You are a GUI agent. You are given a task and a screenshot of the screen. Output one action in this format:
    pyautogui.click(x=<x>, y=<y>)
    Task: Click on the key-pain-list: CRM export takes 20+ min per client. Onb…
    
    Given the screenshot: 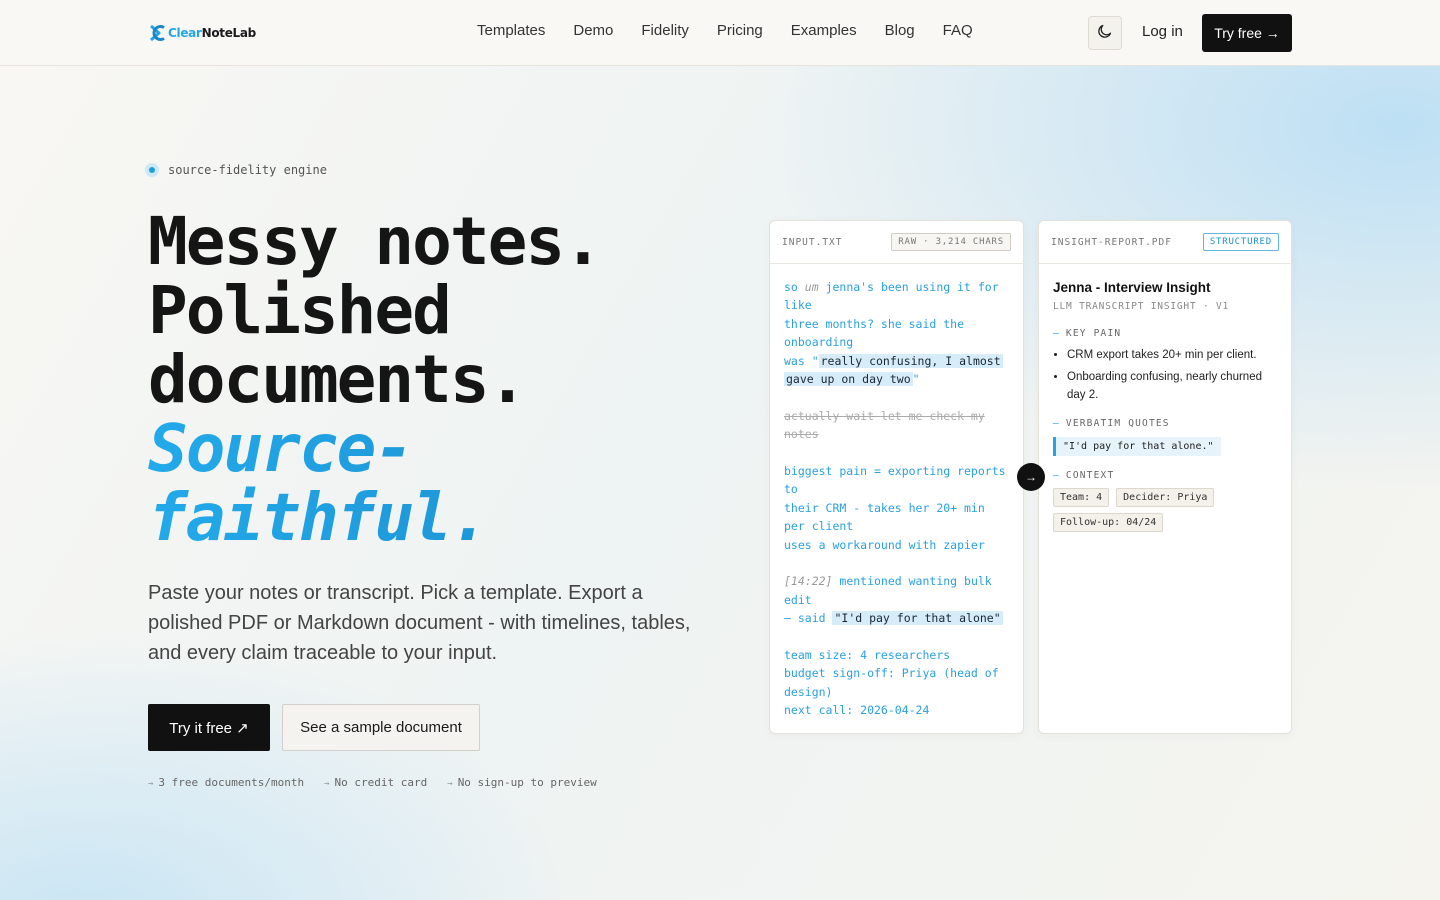 What is the action you would take?
    pyautogui.click(x=1165, y=375)
    